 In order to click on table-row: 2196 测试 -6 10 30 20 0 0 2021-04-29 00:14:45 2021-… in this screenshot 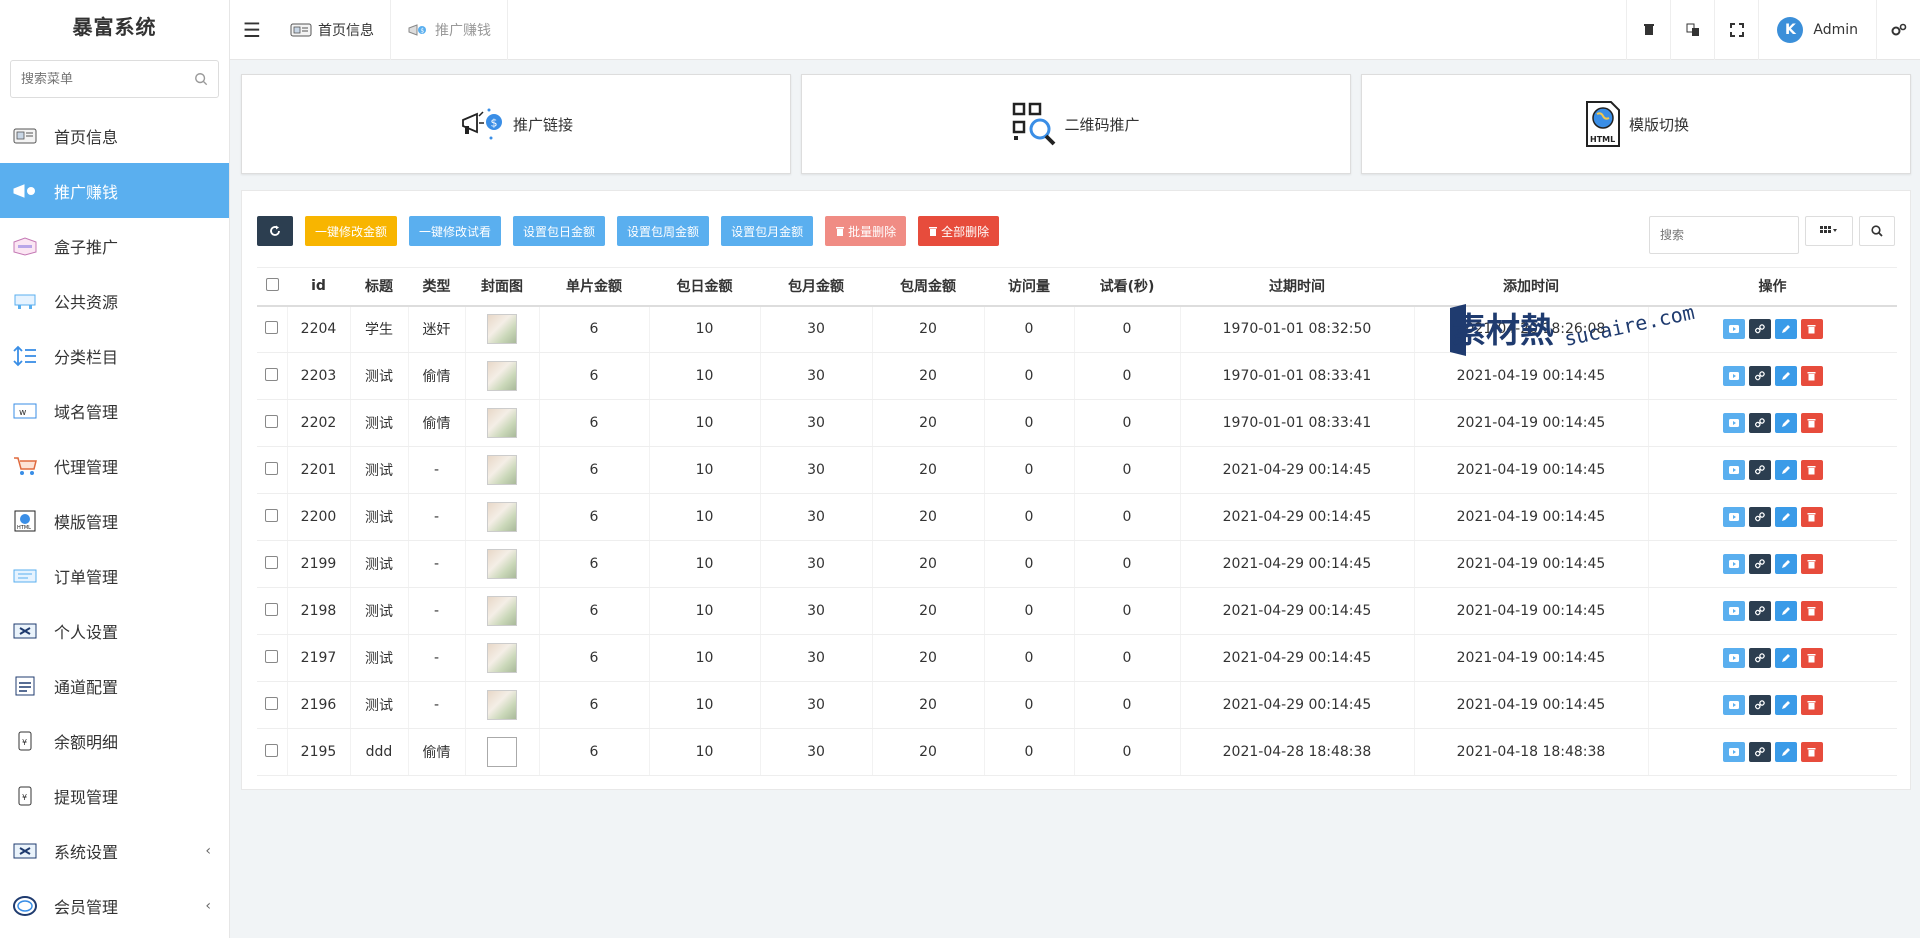, I will do `click(1077, 705)`.